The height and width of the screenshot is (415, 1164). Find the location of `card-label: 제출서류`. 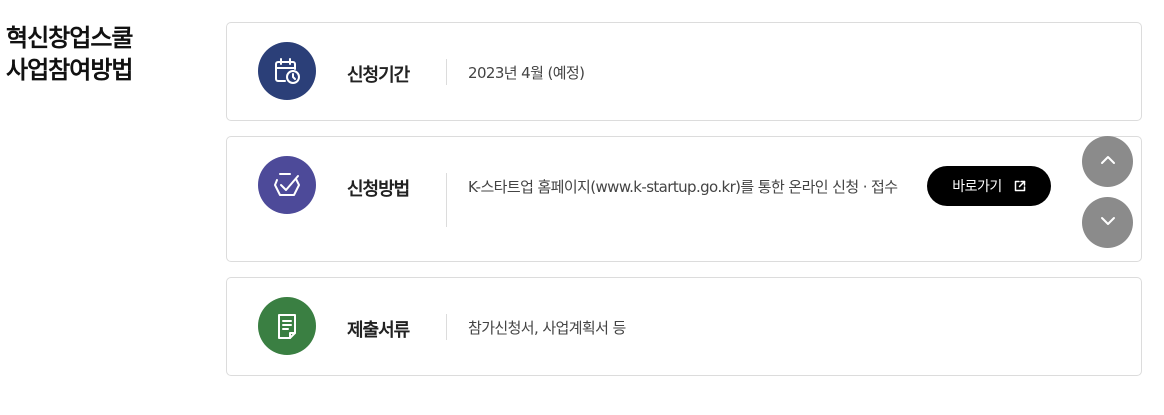

card-label: 제출서류 is located at coordinates (378, 330).